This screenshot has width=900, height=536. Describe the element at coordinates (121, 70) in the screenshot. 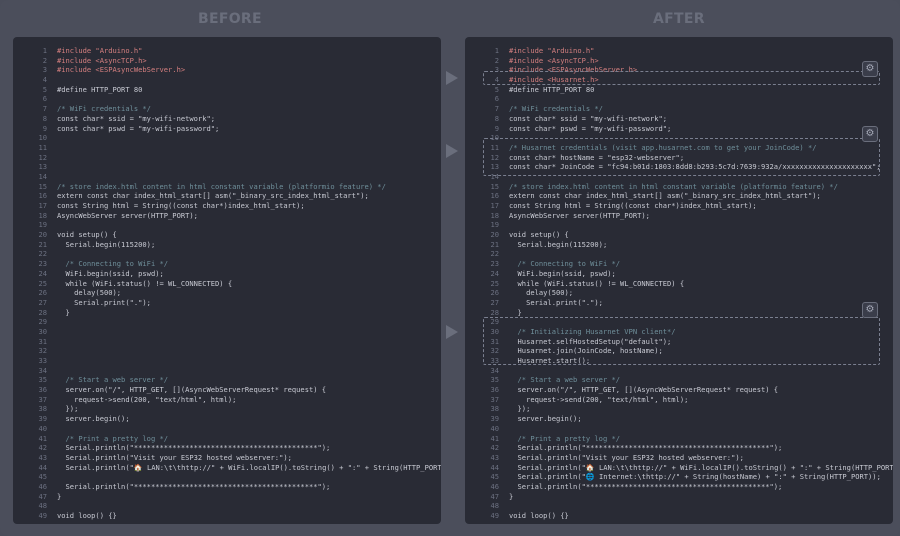

I see `code-text: #include <ESPAsyncWebServer.h>` at that location.